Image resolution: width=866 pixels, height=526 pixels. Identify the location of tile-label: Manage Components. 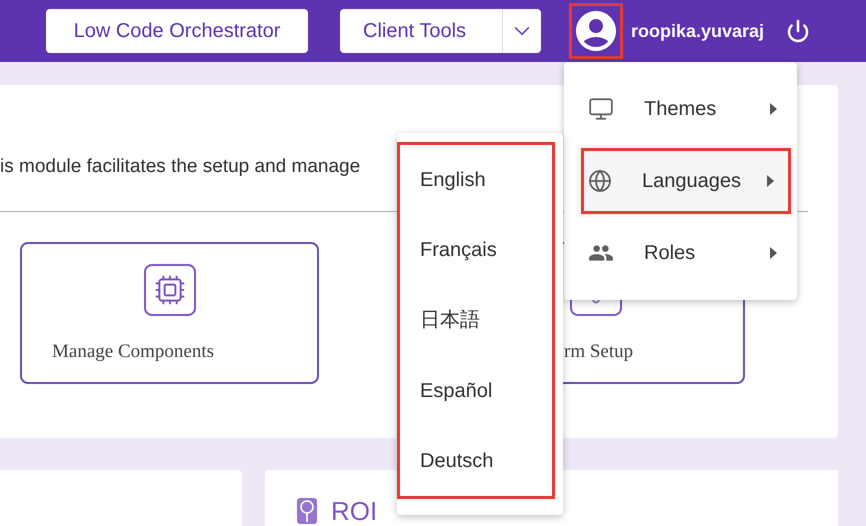
(133, 352).